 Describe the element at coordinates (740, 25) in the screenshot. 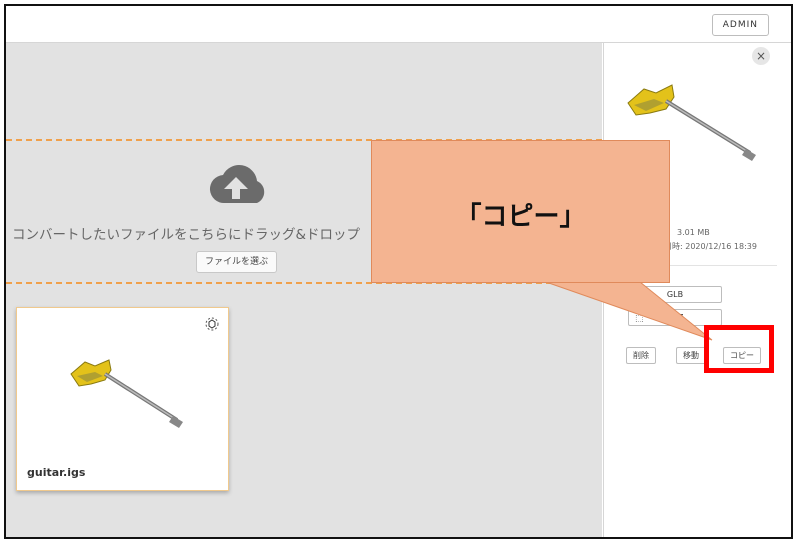

I see `admin-button: ADMIN` at that location.